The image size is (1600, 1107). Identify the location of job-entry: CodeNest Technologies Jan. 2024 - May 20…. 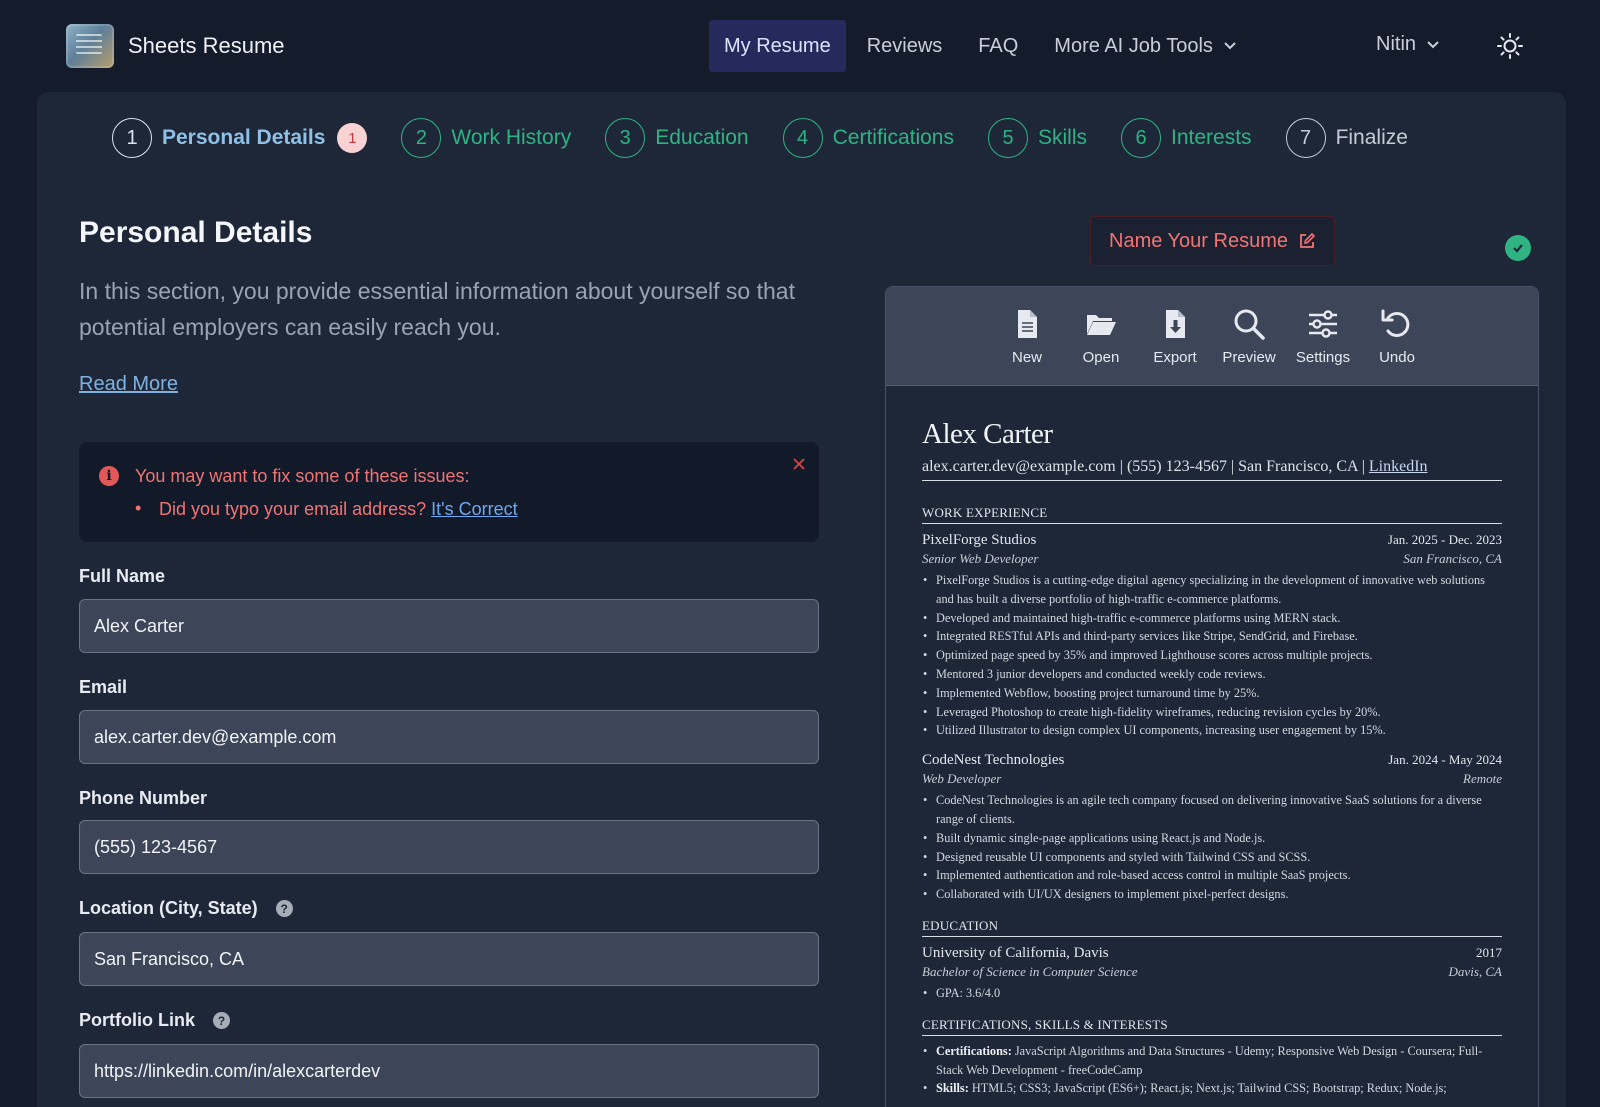
(1212, 828).